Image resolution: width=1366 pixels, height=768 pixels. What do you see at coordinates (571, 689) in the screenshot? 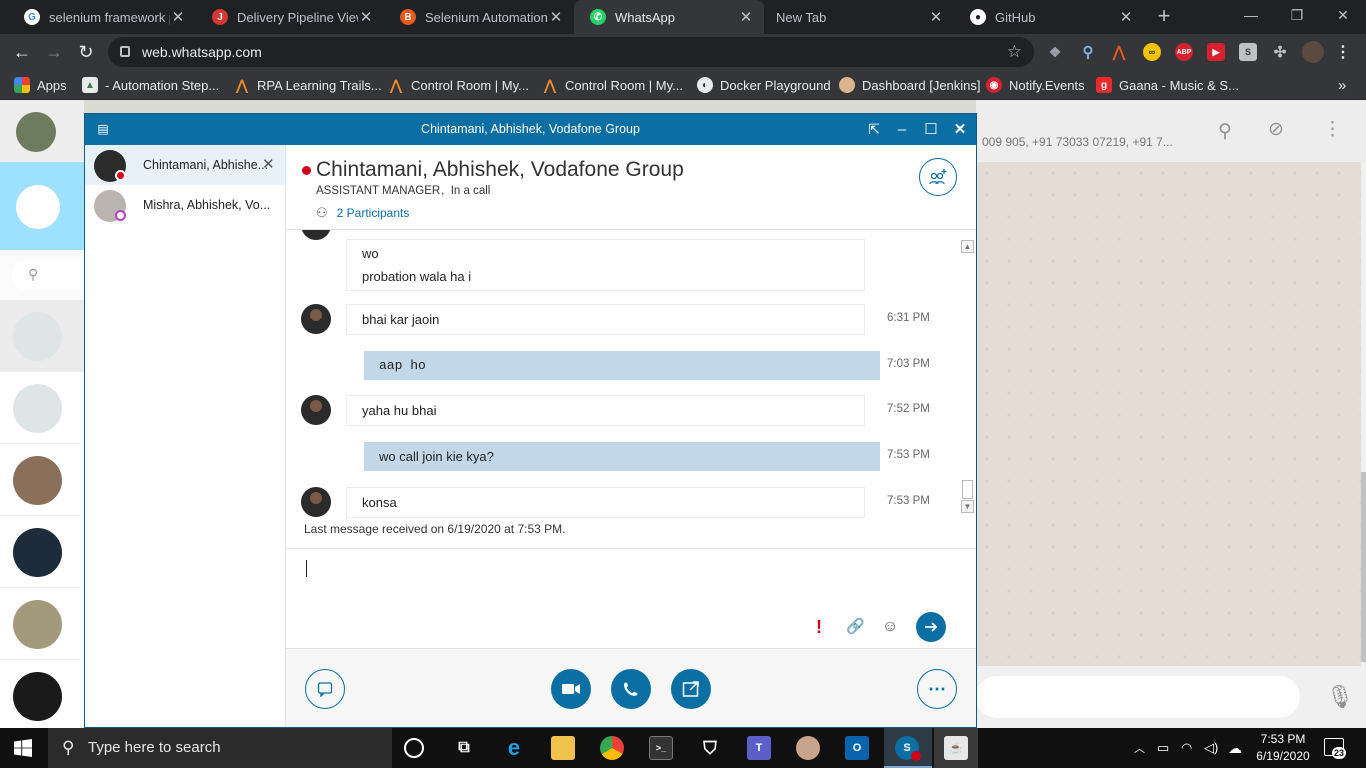
I see `video-call-button` at bounding box center [571, 689].